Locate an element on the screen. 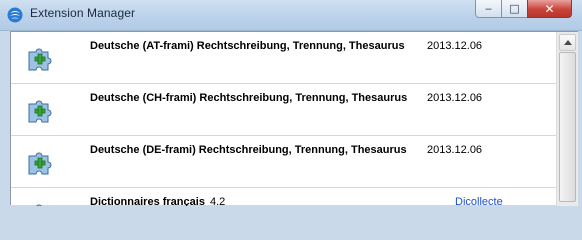  maximize-icon: □ is located at coordinates (514, 8).